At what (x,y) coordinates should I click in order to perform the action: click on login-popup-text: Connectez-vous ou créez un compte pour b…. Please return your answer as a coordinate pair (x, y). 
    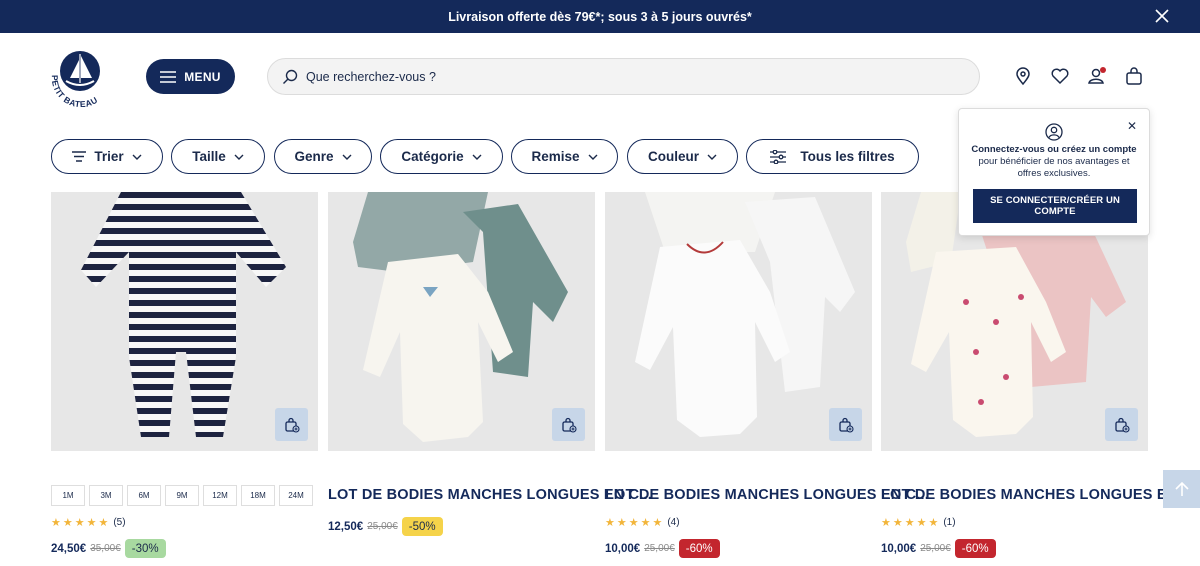
    Looking at the image, I should click on (1054, 162).